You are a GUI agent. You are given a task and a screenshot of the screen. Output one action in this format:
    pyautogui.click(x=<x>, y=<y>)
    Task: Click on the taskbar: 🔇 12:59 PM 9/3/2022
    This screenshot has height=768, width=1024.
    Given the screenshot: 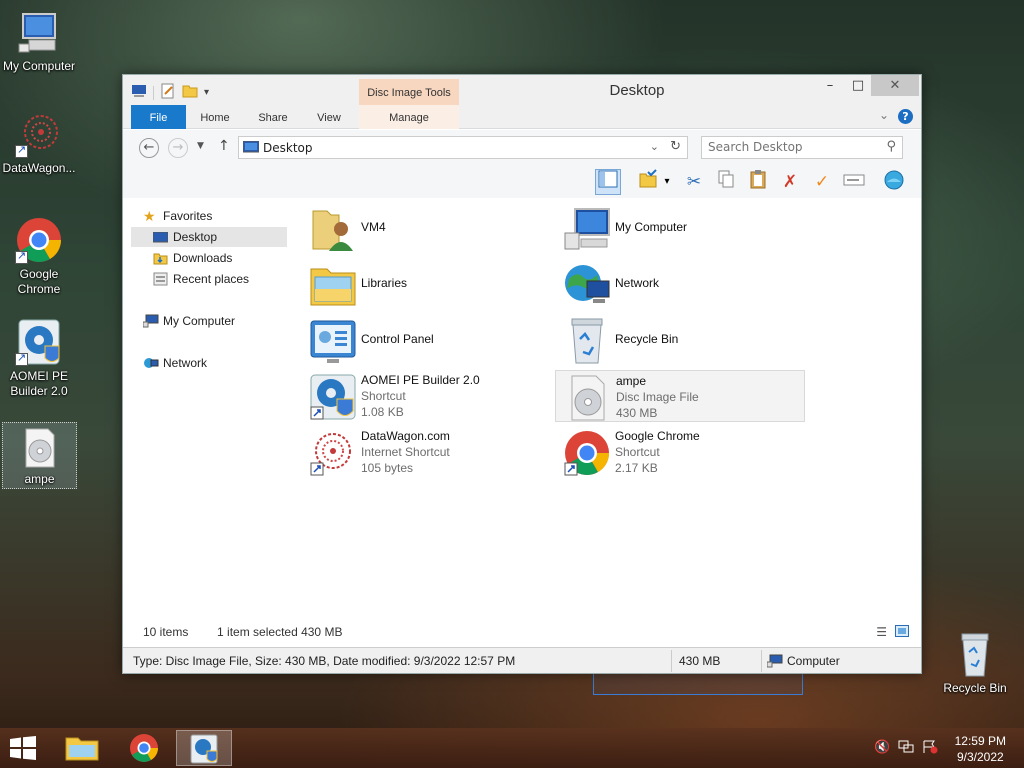 What is the action you would take?
    pyautogui.click(x=512, y=748)
    